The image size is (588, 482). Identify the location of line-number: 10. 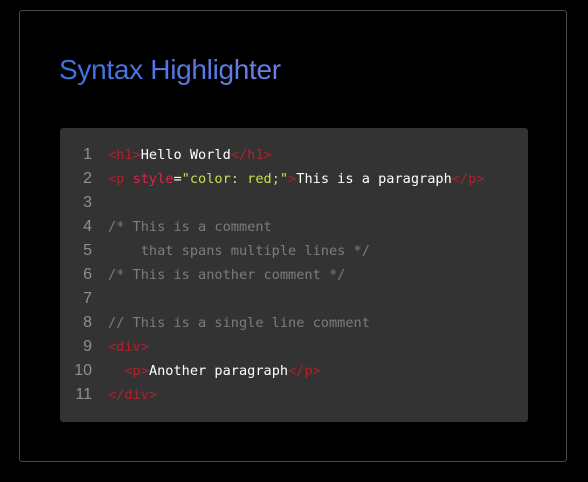
(83, 370).